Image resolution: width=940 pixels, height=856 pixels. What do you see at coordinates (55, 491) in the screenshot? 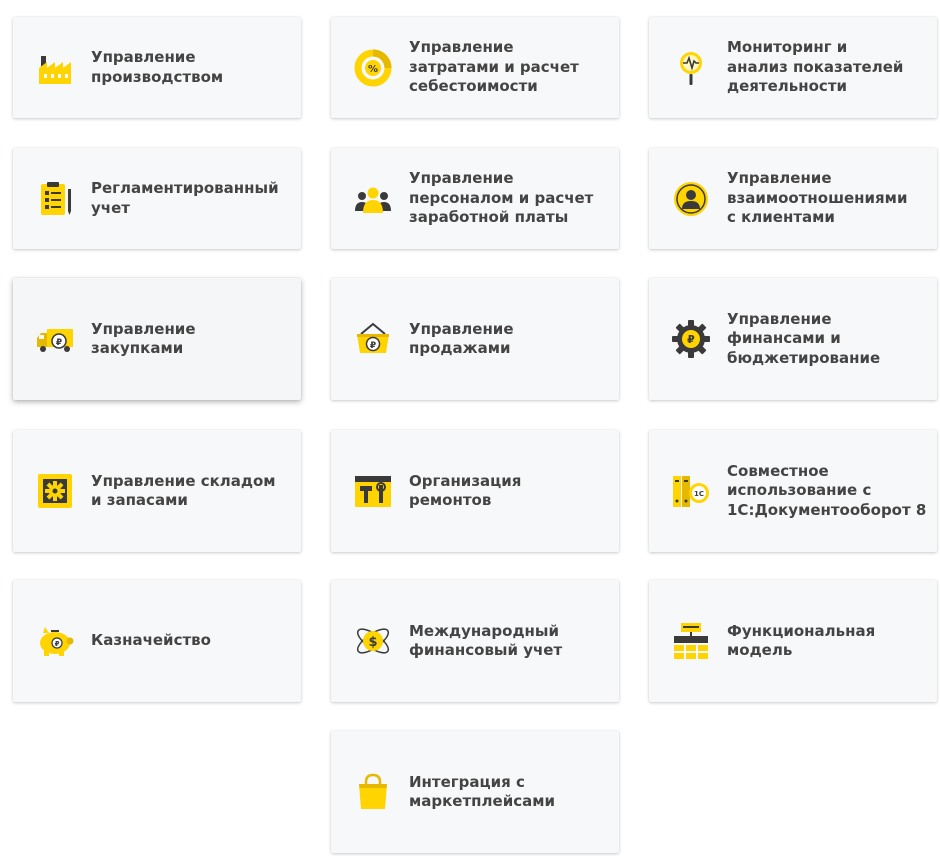
I see `warehouse-gear-icon` at bounding box center [55, 491].